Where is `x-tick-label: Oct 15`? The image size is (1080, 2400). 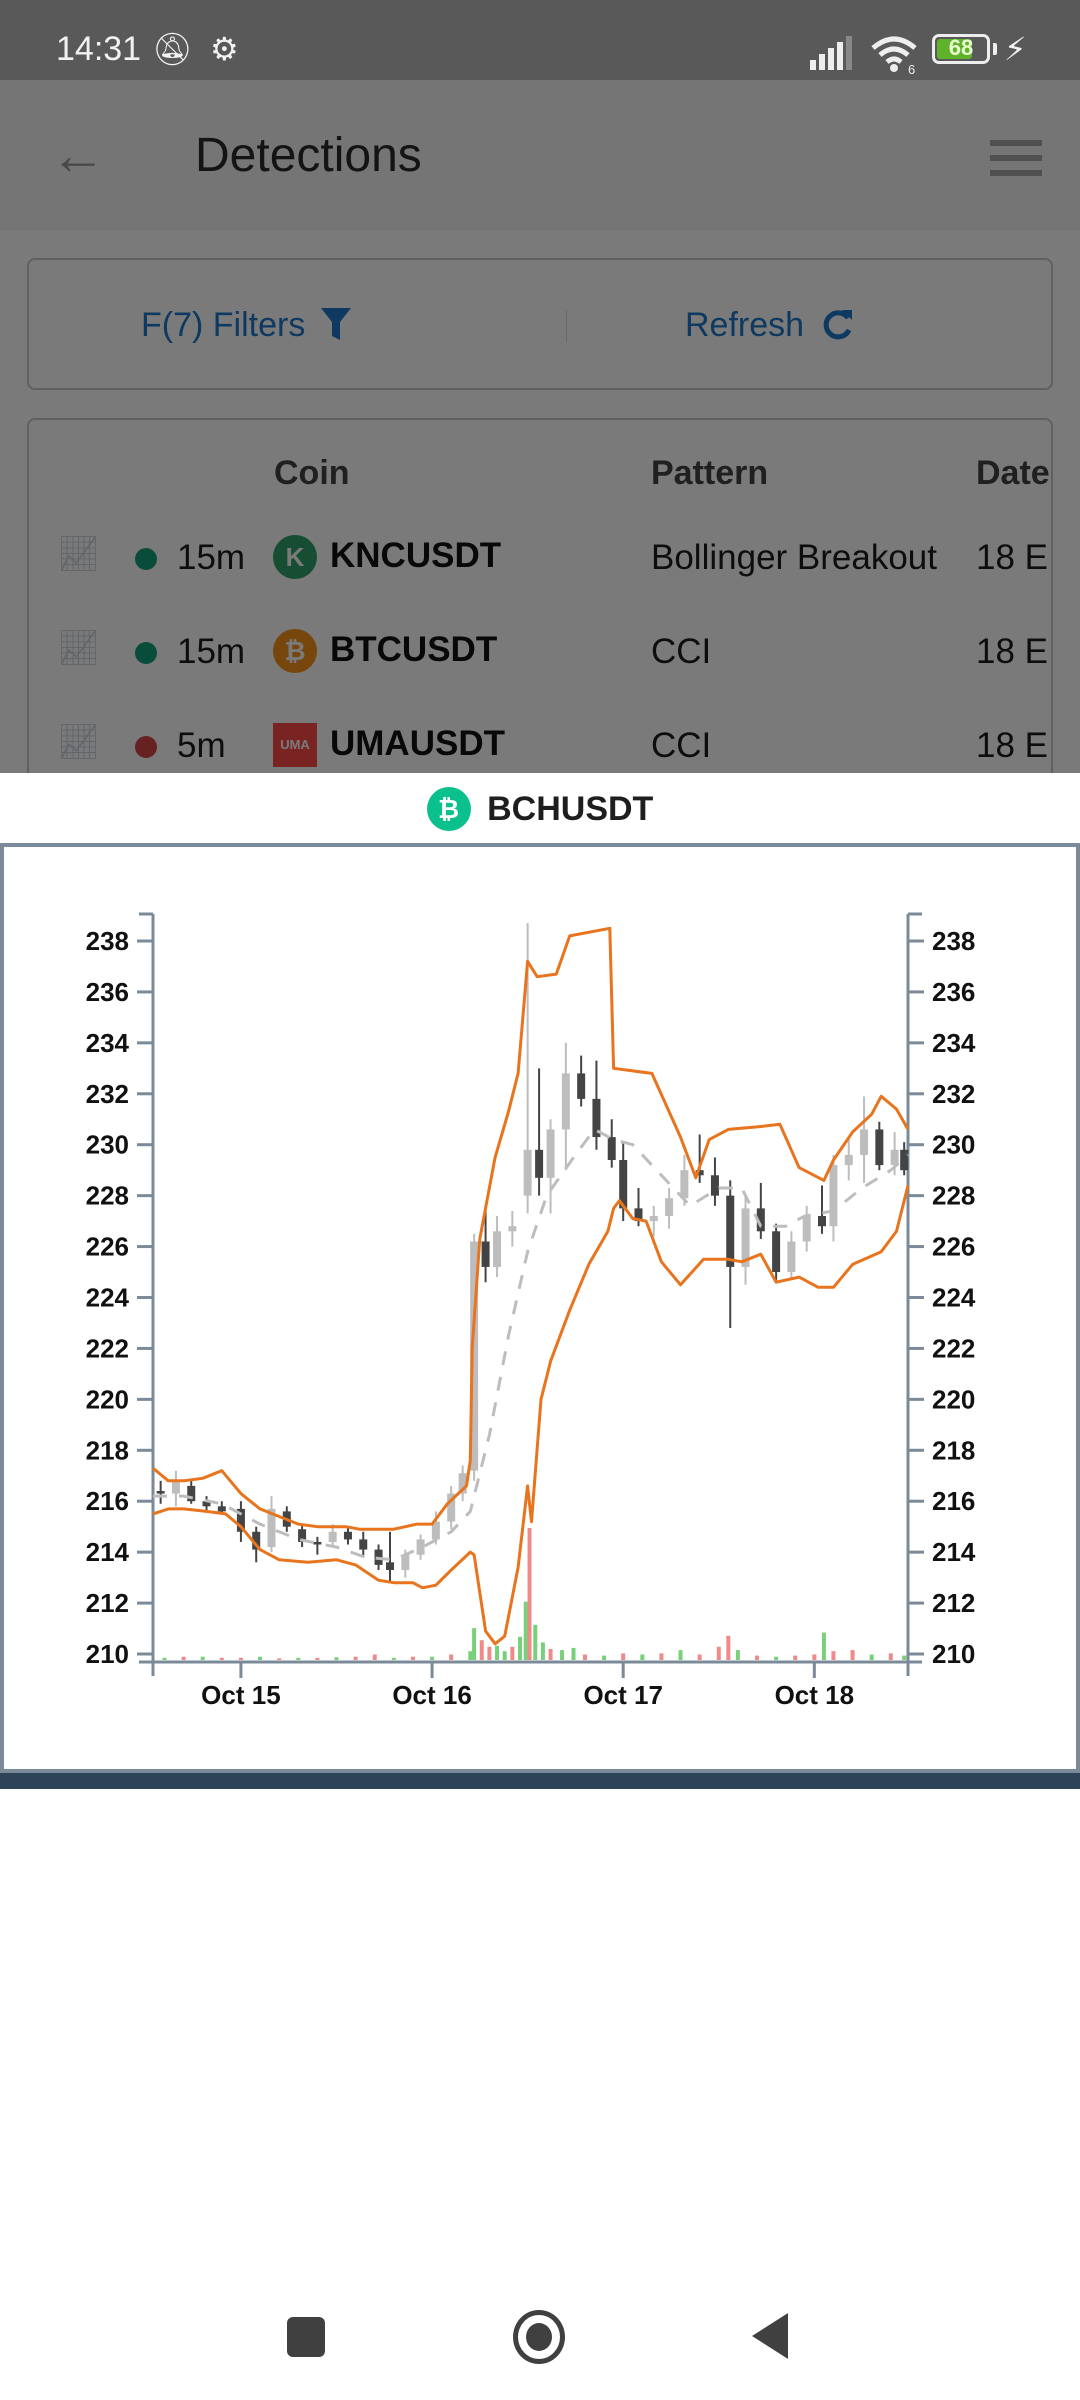
x-tick-label: Oct 15 is located at coordinates (241, 1695).